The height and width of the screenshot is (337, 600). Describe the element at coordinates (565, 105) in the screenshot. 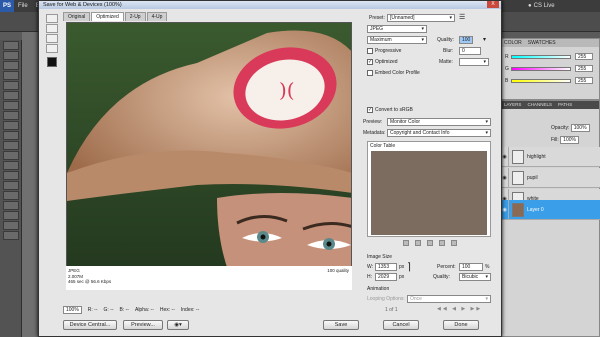

I see `tab-paths: PATHS` at that location.